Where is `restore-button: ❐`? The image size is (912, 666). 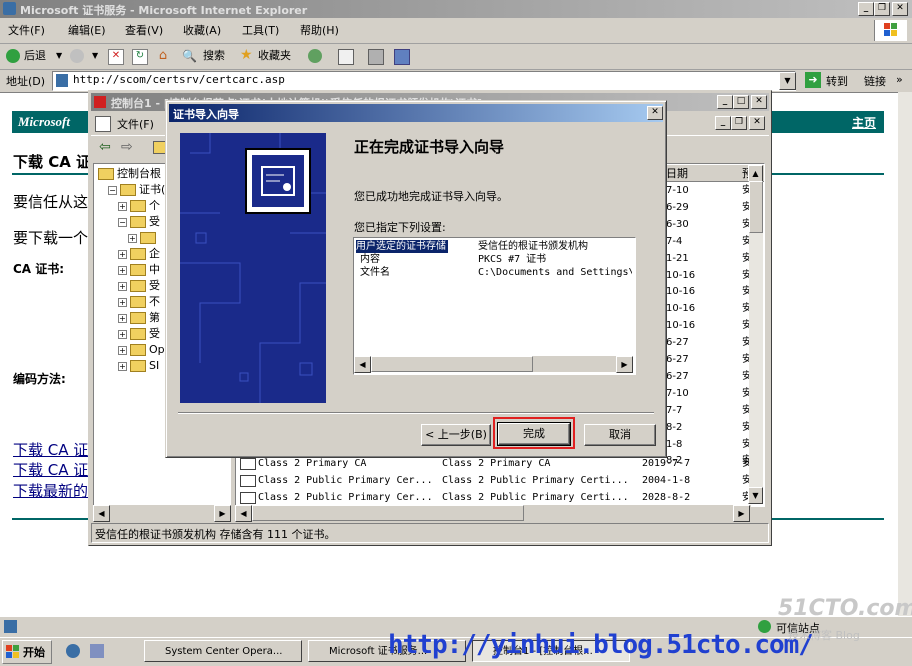
restore-button: ❐ is located at coordinates (882, 9).